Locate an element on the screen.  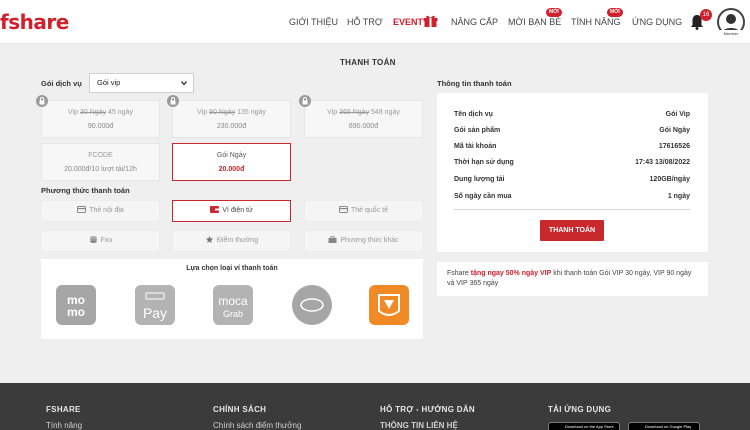
method-the-noi-dia: Thẻ nội địa is located at coordinates (100, 211).